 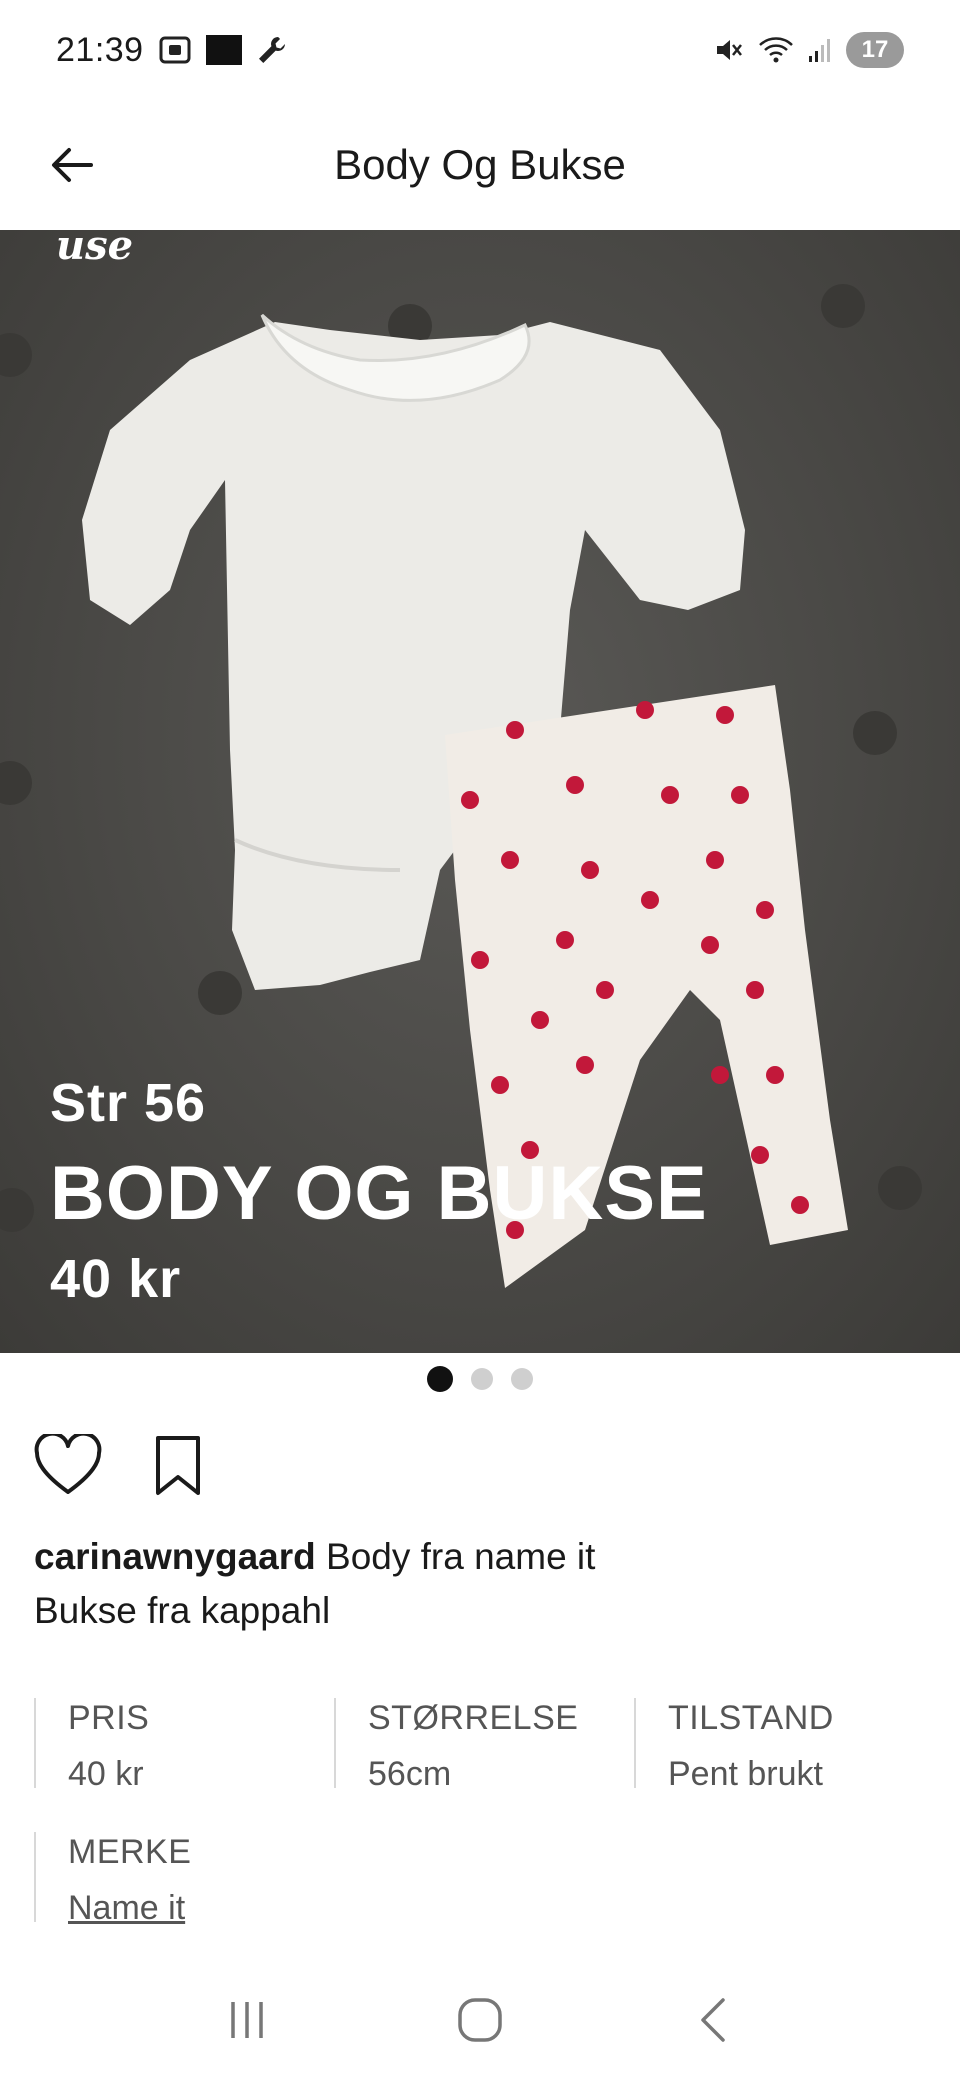 I want to click on attribute-row: MERKE Name it, so click(x=484, y=1879).